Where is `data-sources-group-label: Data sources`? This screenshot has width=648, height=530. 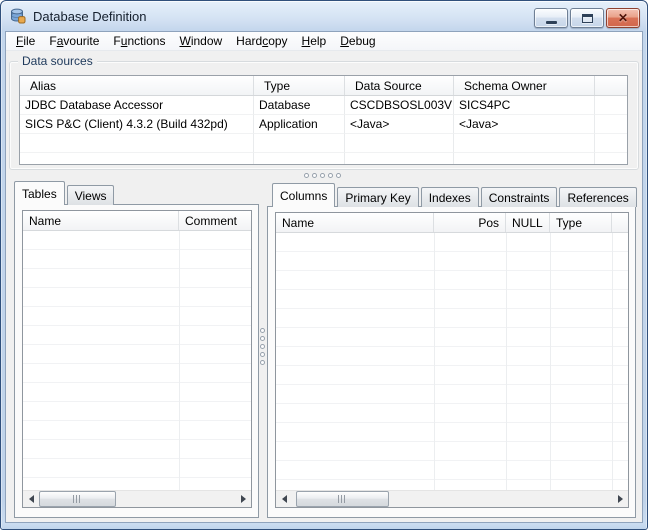 data-sources-group-label: Data sources is located at coordinates (57, 61).